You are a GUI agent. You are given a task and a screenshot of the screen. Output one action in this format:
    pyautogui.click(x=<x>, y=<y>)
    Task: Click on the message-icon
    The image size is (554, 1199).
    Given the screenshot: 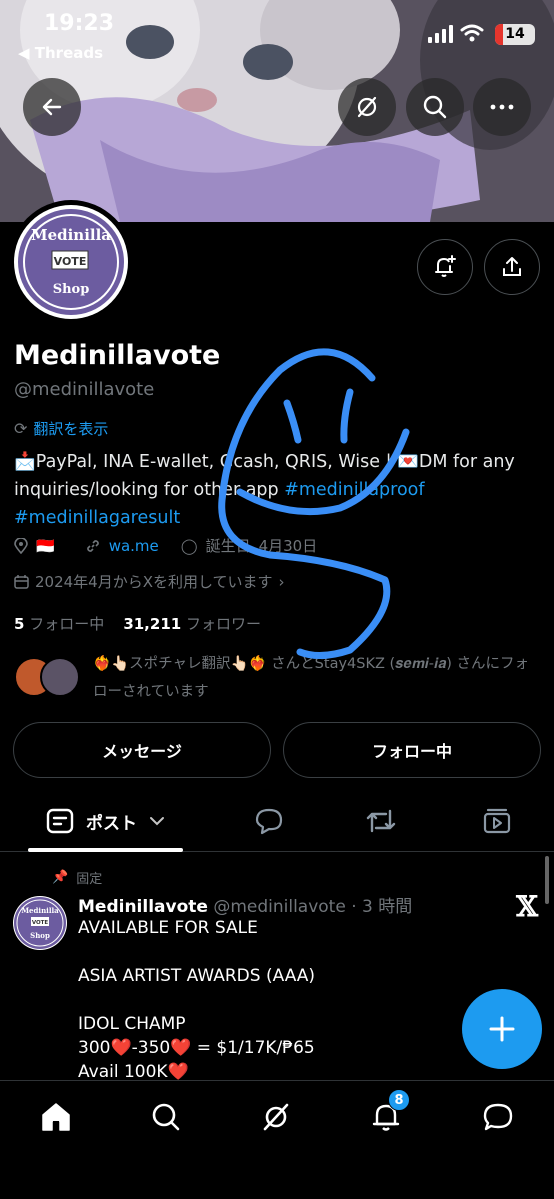 What is the action you would take?
    pyautogui.click(x=498, y=1117)
    